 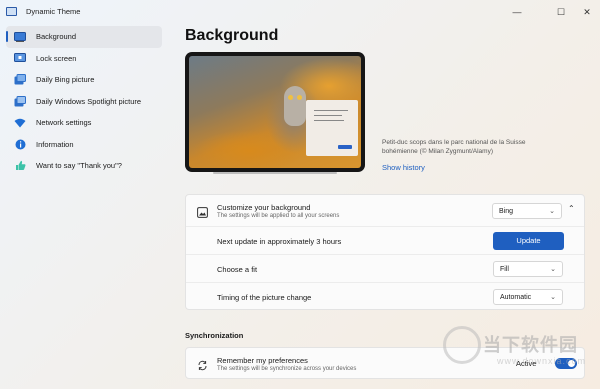 What do you see at coordinates (202, 367) in the screenshot?
I see `sync-icon` at bounding box center [202, 367].